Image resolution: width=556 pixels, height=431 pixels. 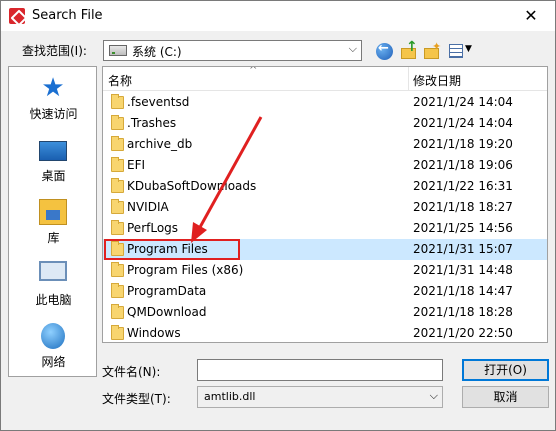 What do you see at coordinates (278, 16) in the screenshot?
I see `title-bar: Search File ✕` at bounding box center [278, 16].